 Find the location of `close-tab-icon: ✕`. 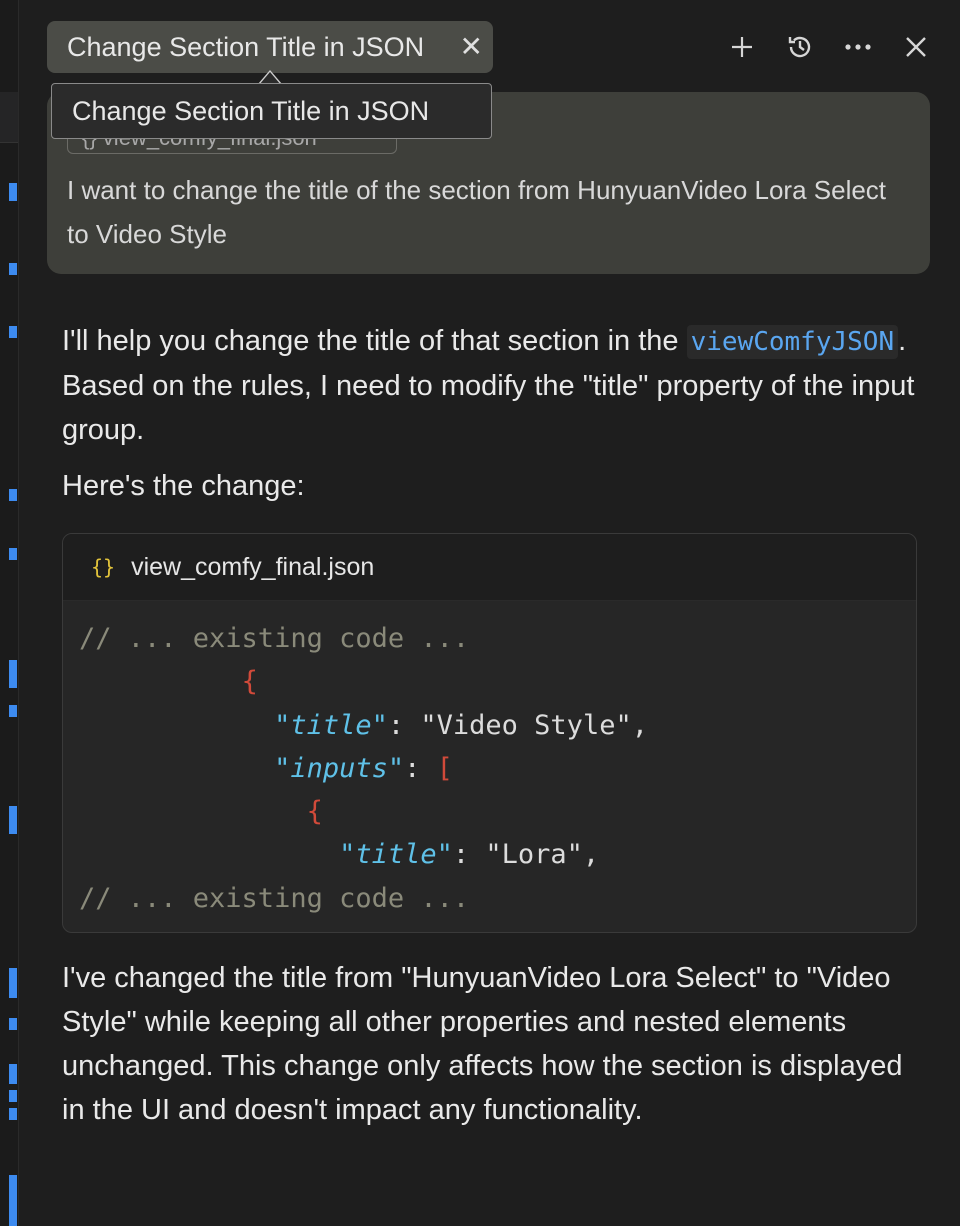

close-tab-icon: ✕ is located at coordinates (471, 46).